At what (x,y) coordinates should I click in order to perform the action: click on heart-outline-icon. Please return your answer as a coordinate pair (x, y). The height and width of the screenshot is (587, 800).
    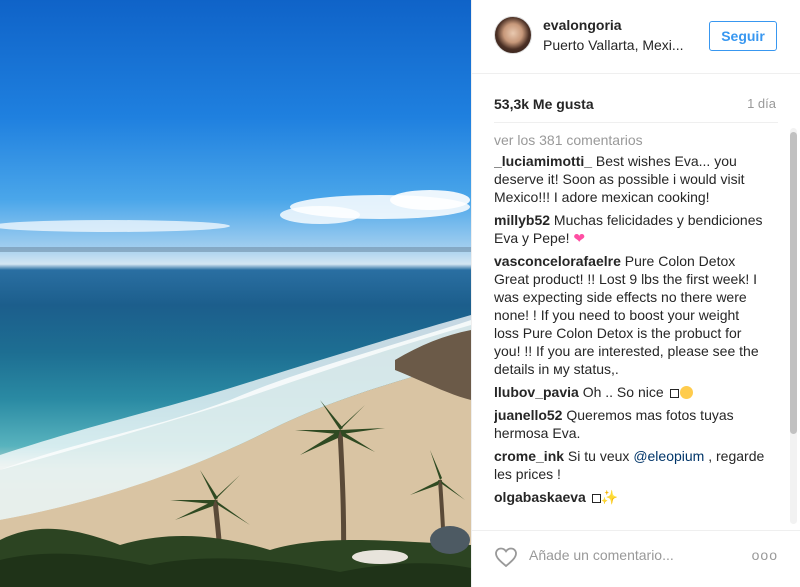
    Looking at the image, I should click on (506, 557).